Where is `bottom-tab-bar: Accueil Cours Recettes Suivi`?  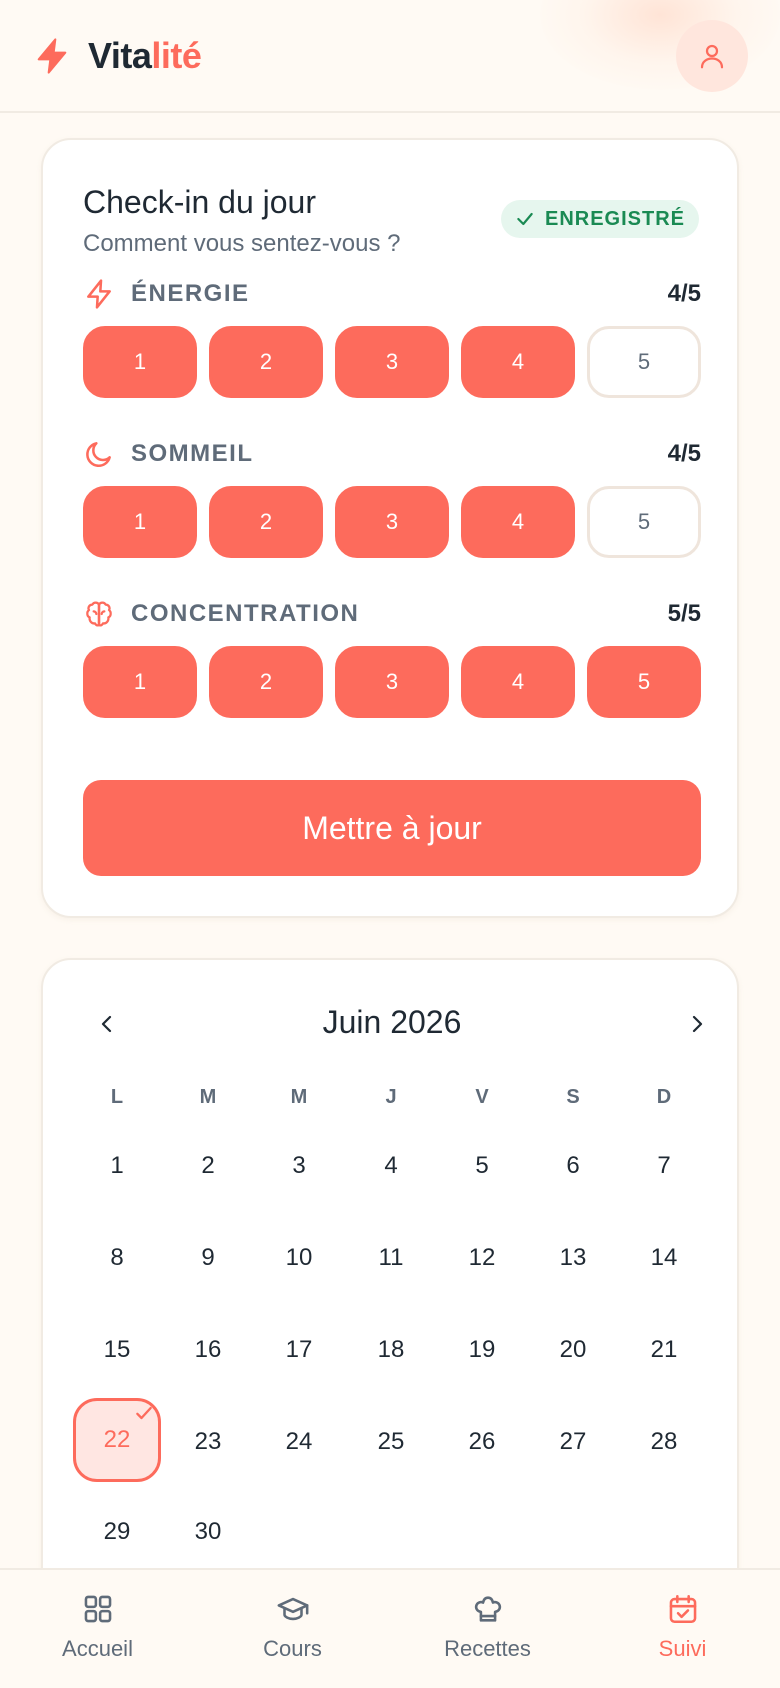 bottom-tab-bar: Accueil Cours Recettes Suivi is located at coordinates (390, 1628).